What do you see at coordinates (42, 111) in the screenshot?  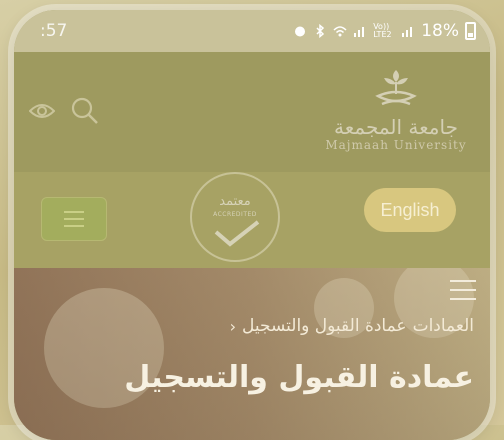 I see `eye-icon` at bounding box center [42, 111].